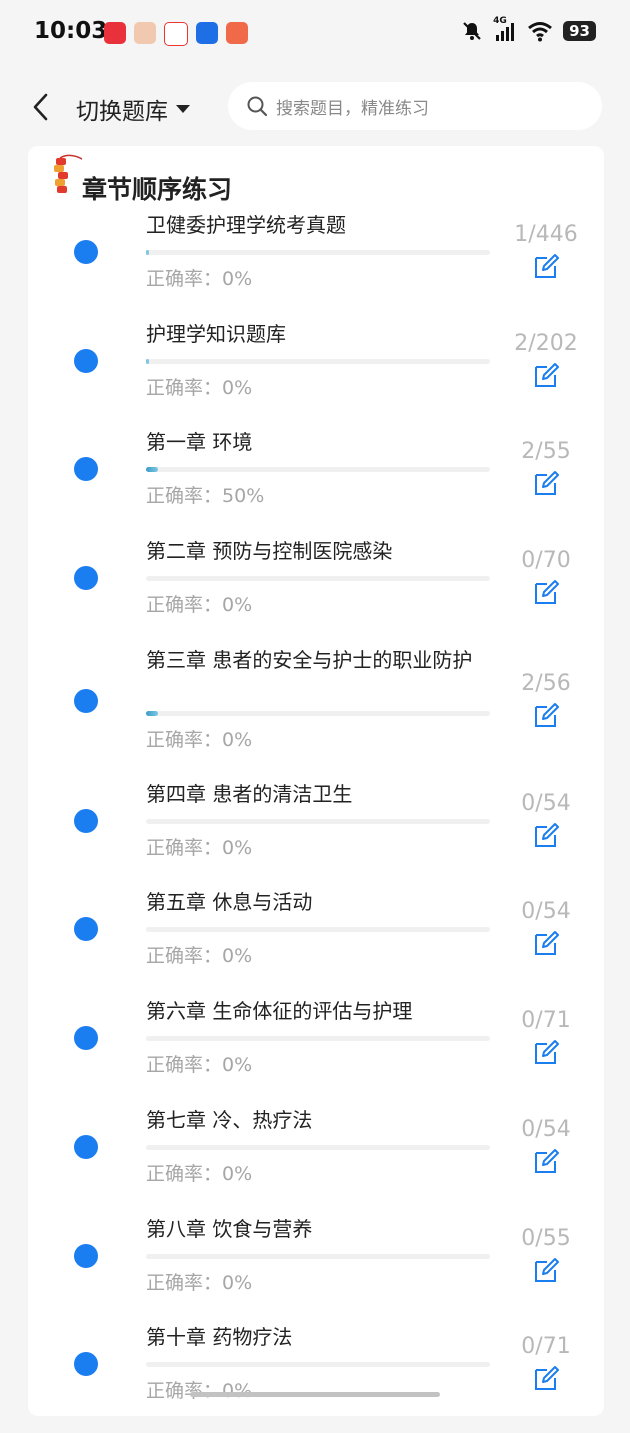 Image resolution: width=630 pixels, height=1433 pixels. Describe the element at coordinates (257, 106) in the screenshot. I see `search-icon` at that location.